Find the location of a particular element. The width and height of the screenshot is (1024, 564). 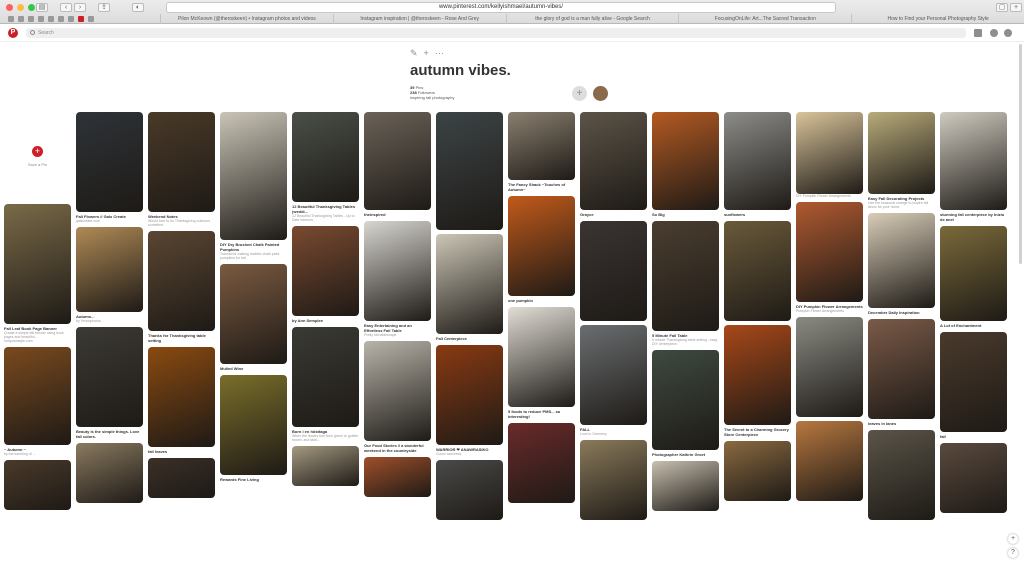

pin-card: Rewards Fine Living is located at coordinates (253, 428).